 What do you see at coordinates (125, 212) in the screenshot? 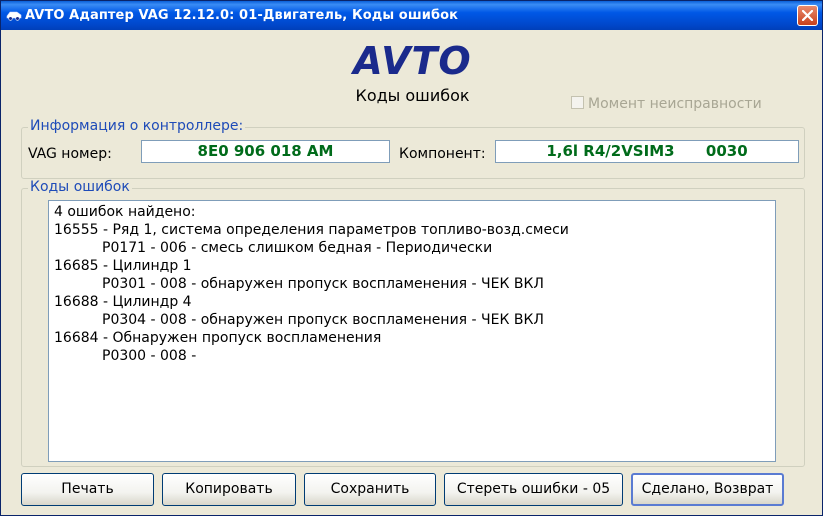
I see `codes-line: 4 ошибок найдено:` at bounding box center [125, 212].